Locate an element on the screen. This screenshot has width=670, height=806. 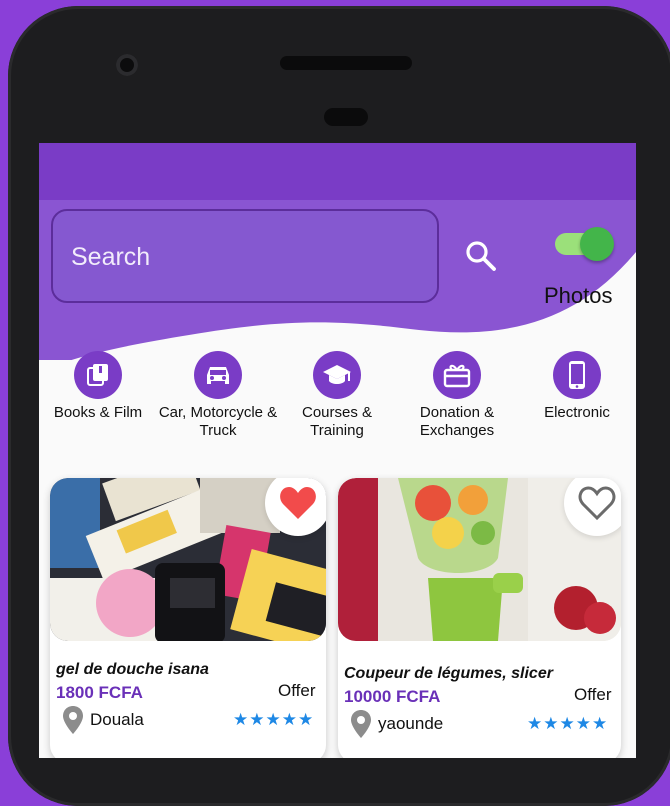
category-label: Courses & Training is located at coordinates (337, 421).